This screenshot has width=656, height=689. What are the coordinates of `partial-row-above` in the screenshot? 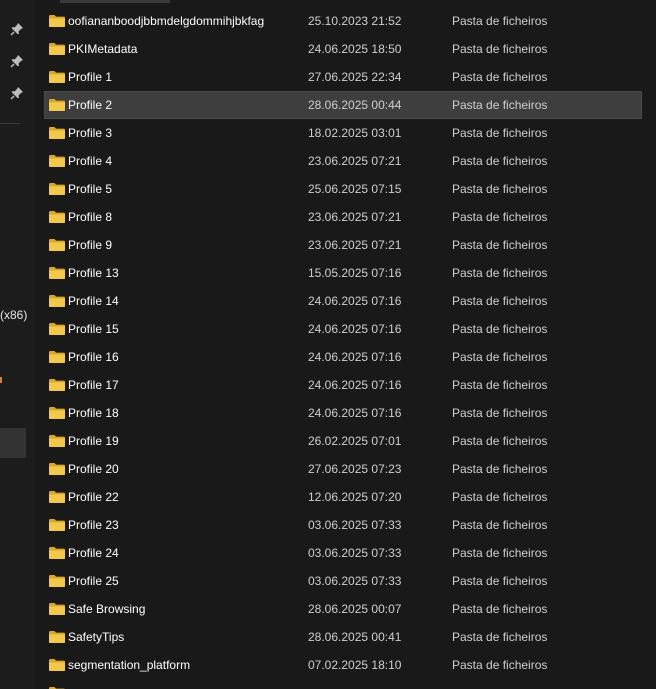 It's located at (115, 1).